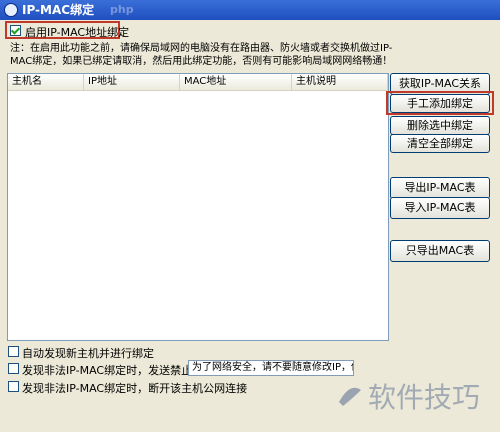 The image size is (500, 432). Describe the element at coordinates (440, 208) in the screenshot. I see `import-ip-mac-button: 导入IP-MAC表` at that location.